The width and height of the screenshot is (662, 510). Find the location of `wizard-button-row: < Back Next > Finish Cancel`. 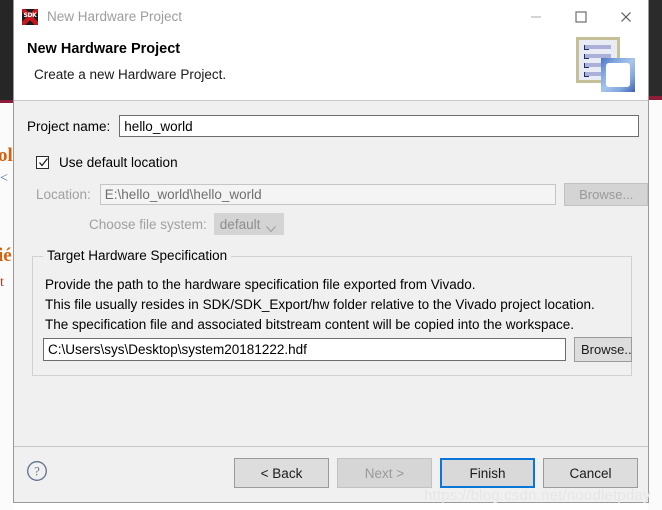

wizard-button-row: < Back Next > Finish Cancel is located at coordinates (432, 473).